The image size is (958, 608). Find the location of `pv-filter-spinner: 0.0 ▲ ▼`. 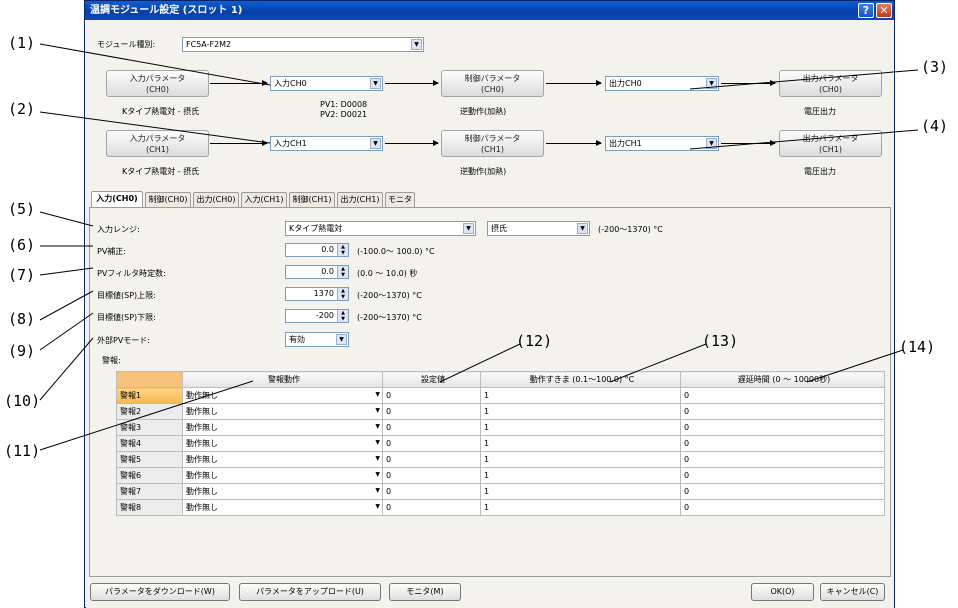

pv-filter-spinner: 0.0 ▲ ▼ is located at coordinates (317, 272).